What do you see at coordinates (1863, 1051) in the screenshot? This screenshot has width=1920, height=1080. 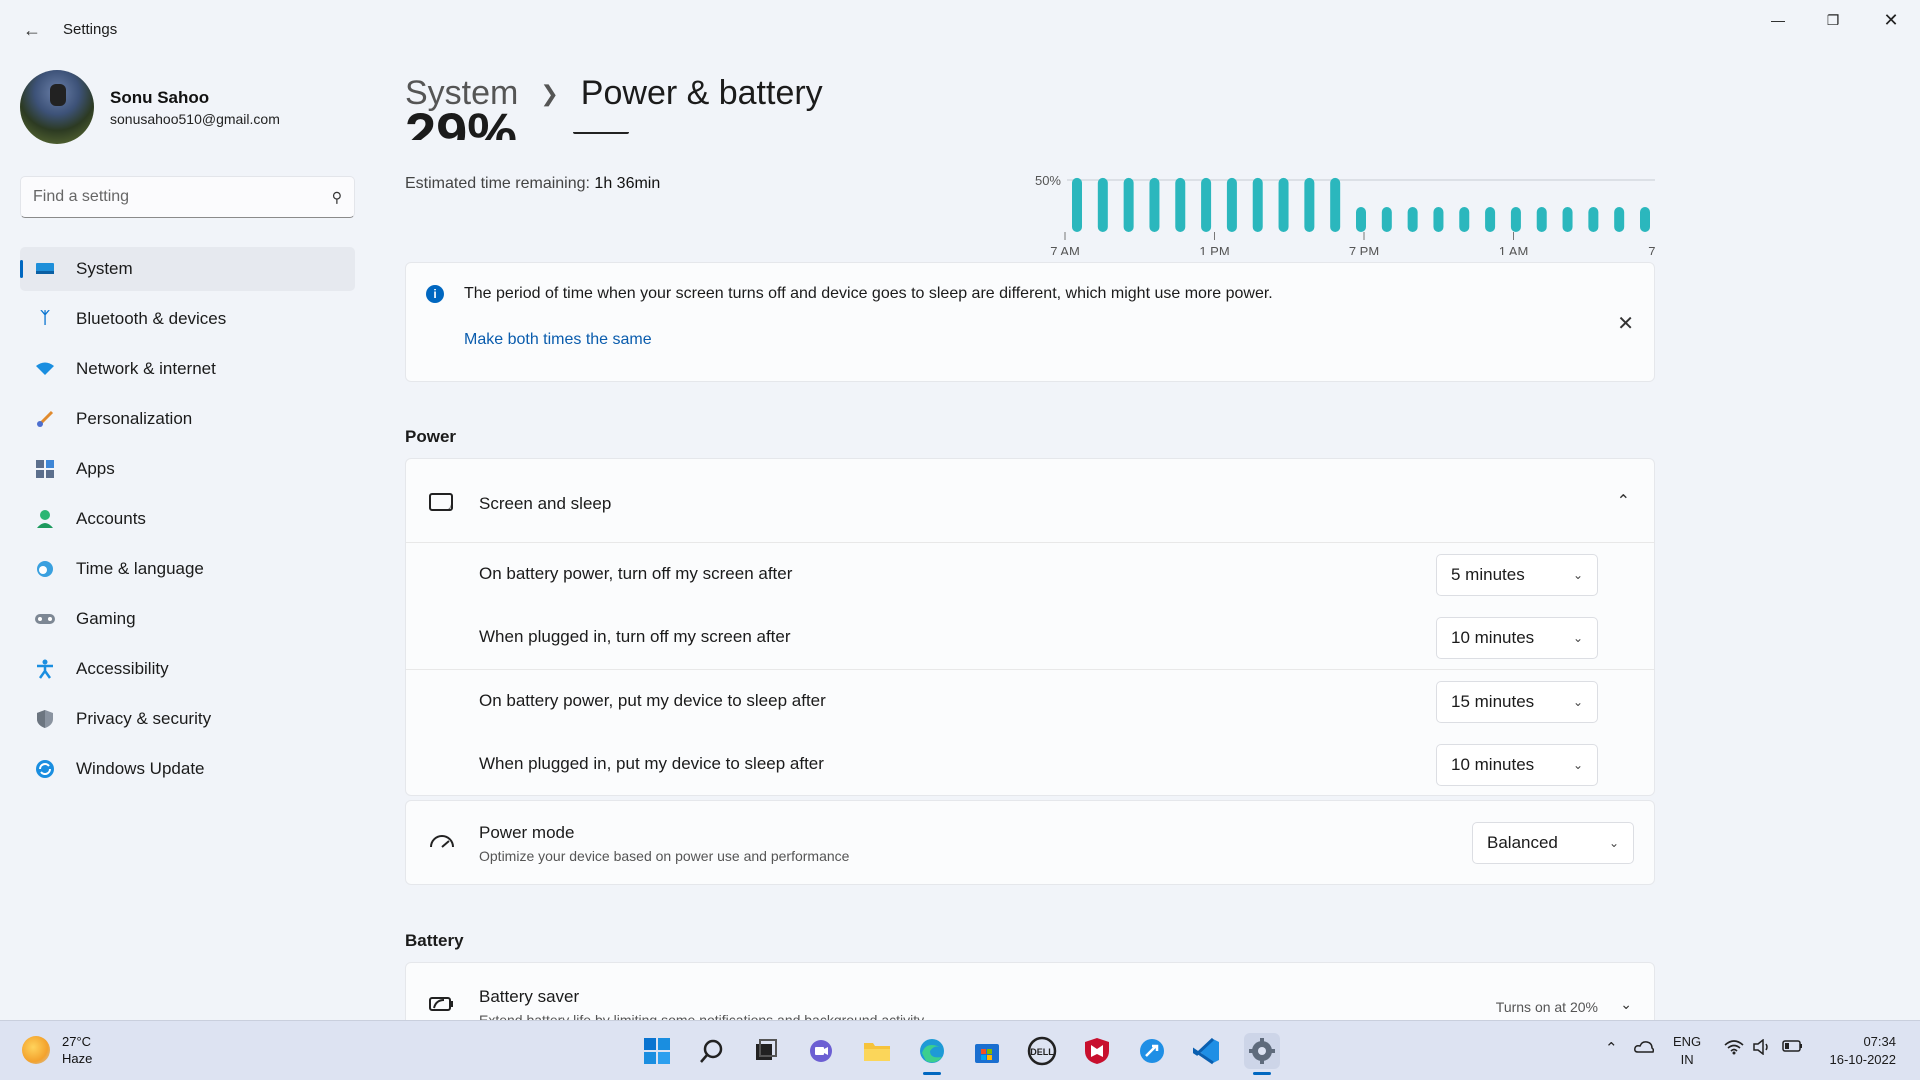 I see `clock: 07:34 16-10-2022` at bounding box center [1863, 1051].